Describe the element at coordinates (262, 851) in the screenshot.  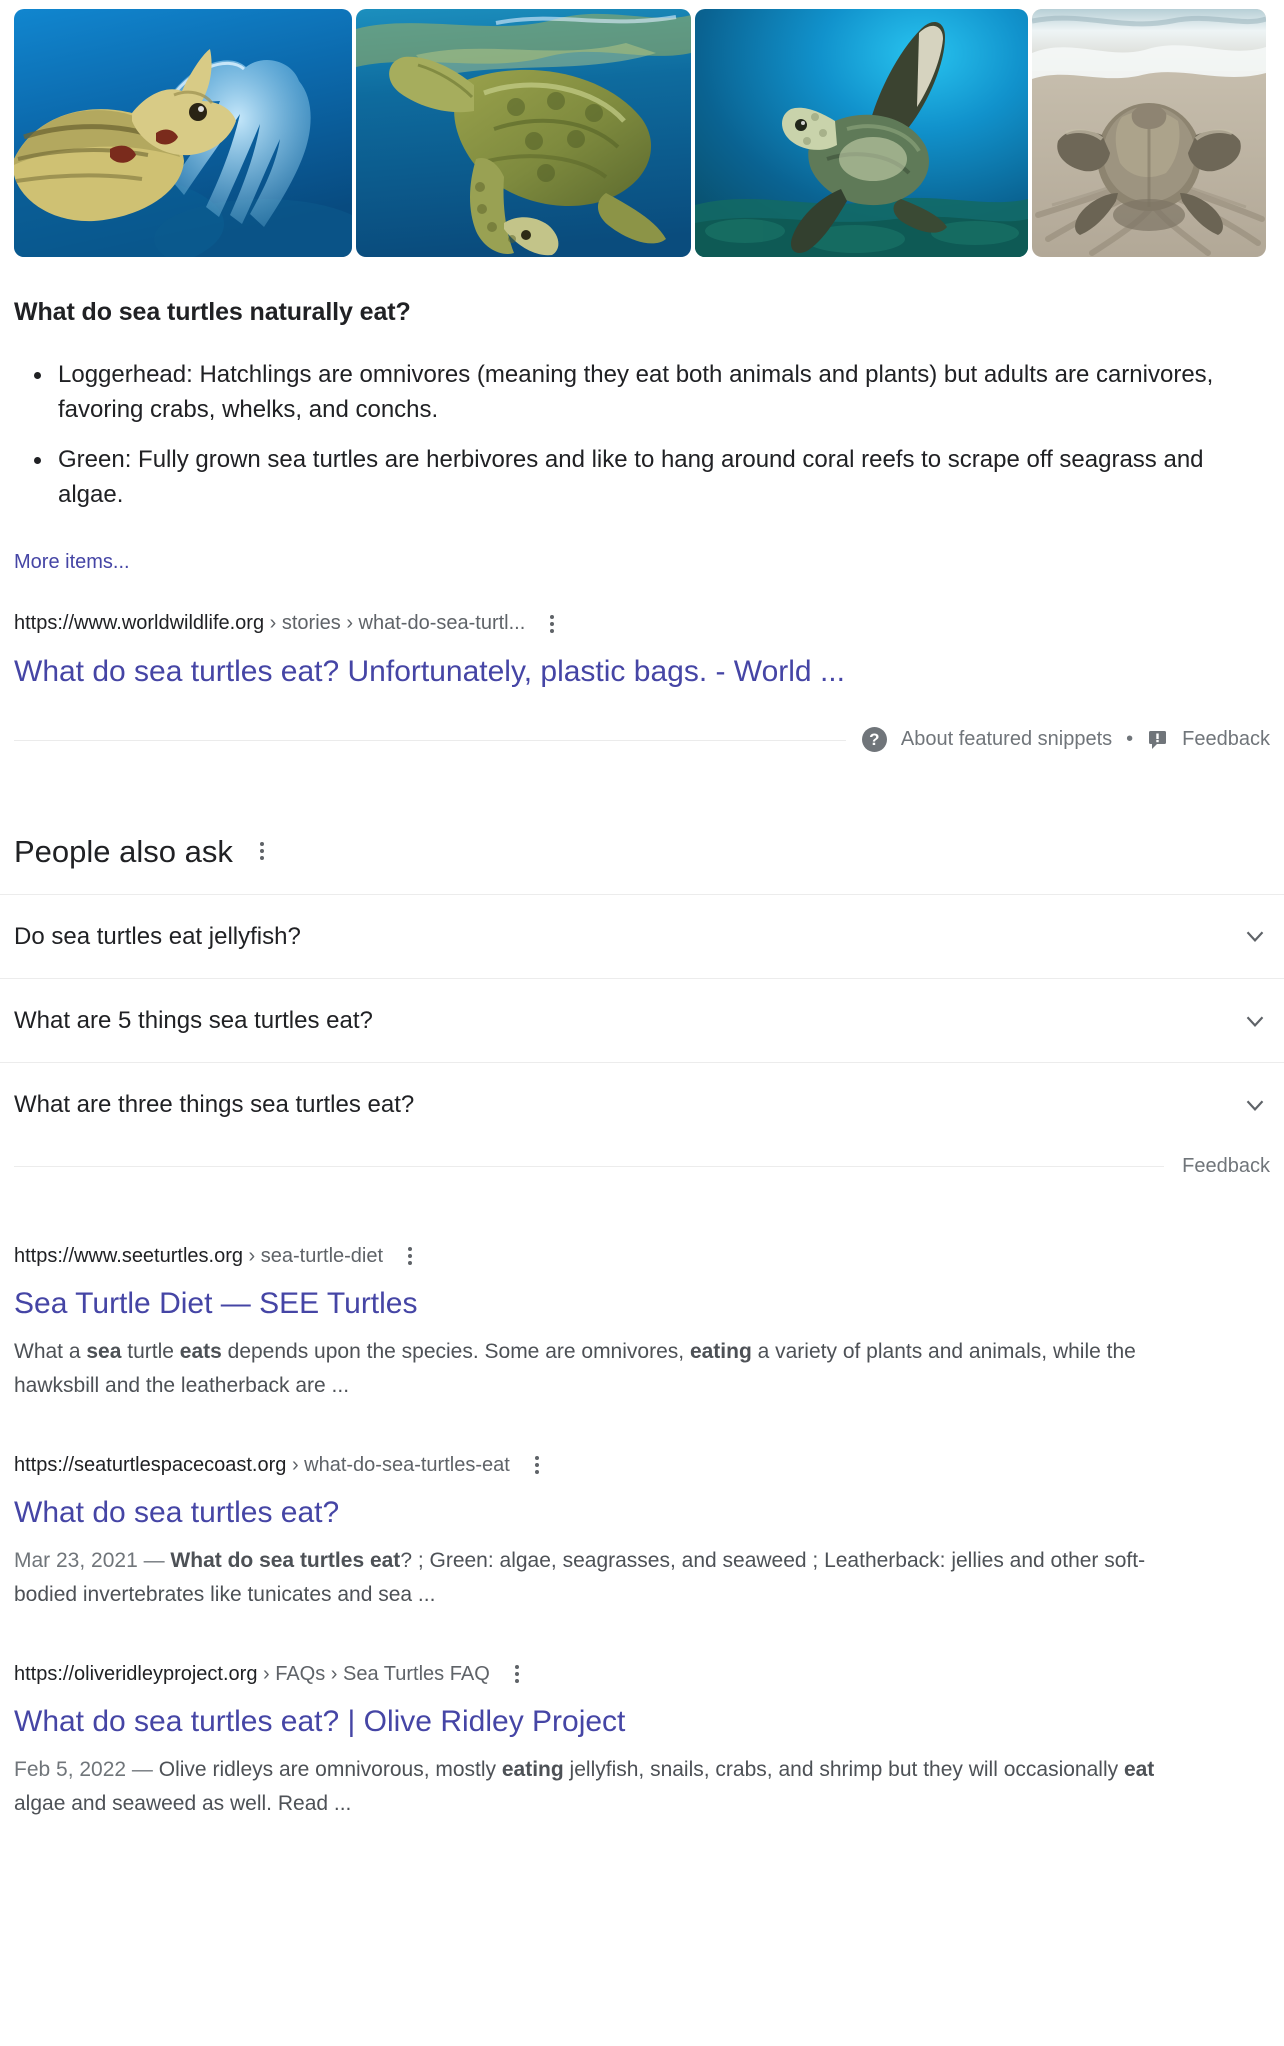
I see `people-also-ask-kebab-icon` at that location.